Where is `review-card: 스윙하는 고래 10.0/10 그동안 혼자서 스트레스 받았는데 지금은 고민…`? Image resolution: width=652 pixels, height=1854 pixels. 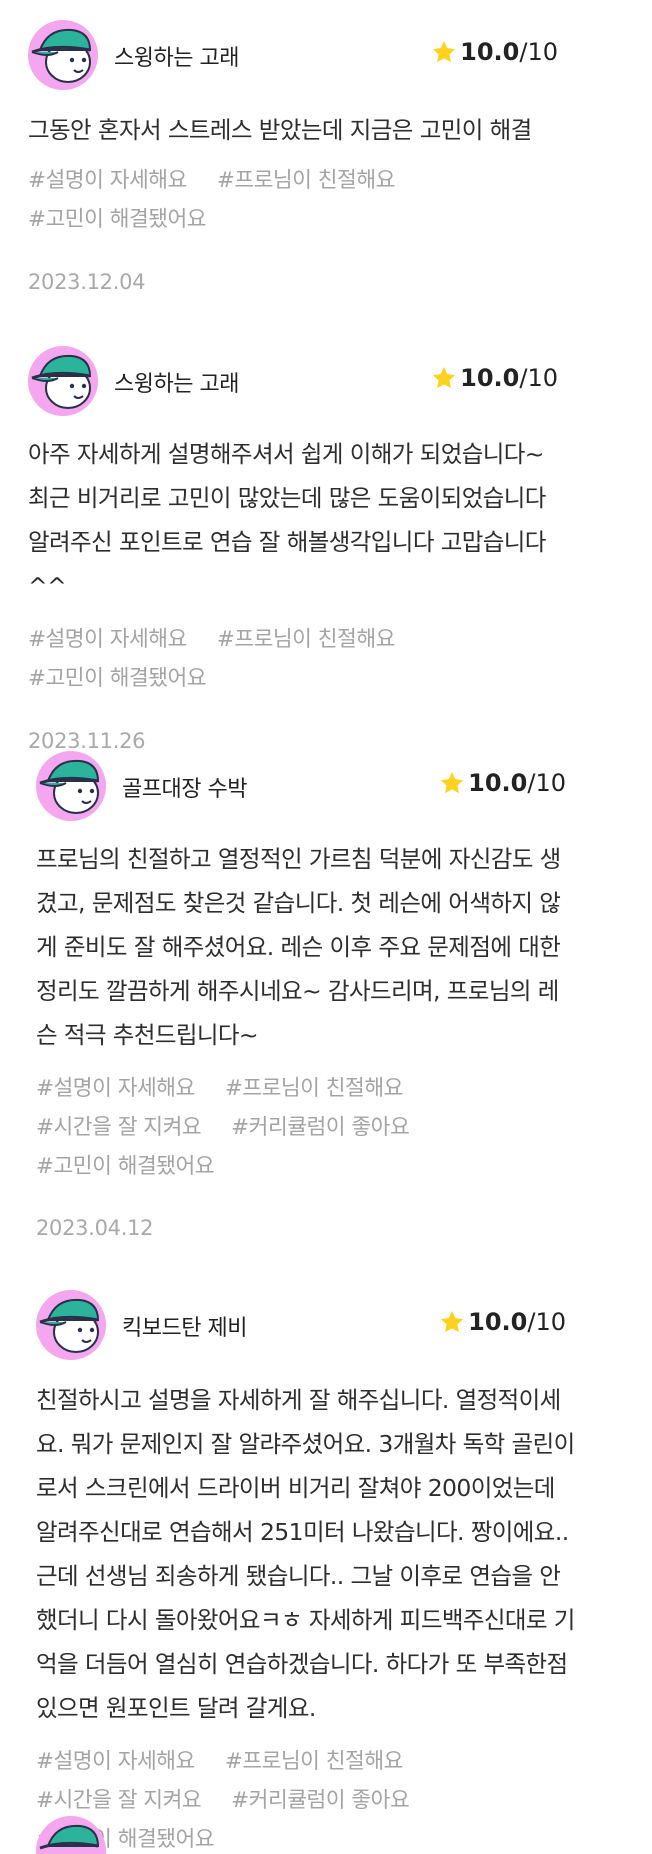
review-card: 스윙하는 고래 10.0/10 그동안 혼자서 스트레스 받았는데 지금은 고민… is located at coordinates (326, 157).